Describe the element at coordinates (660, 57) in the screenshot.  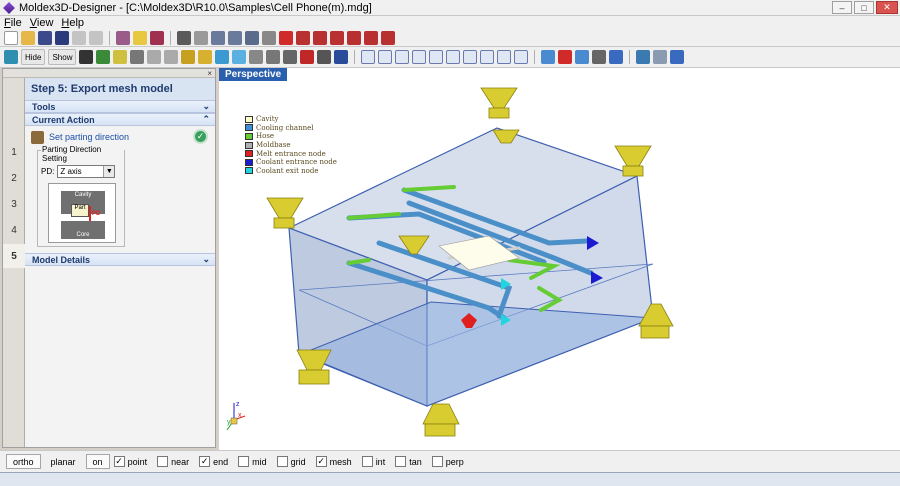
I see `print-icon` at that location.